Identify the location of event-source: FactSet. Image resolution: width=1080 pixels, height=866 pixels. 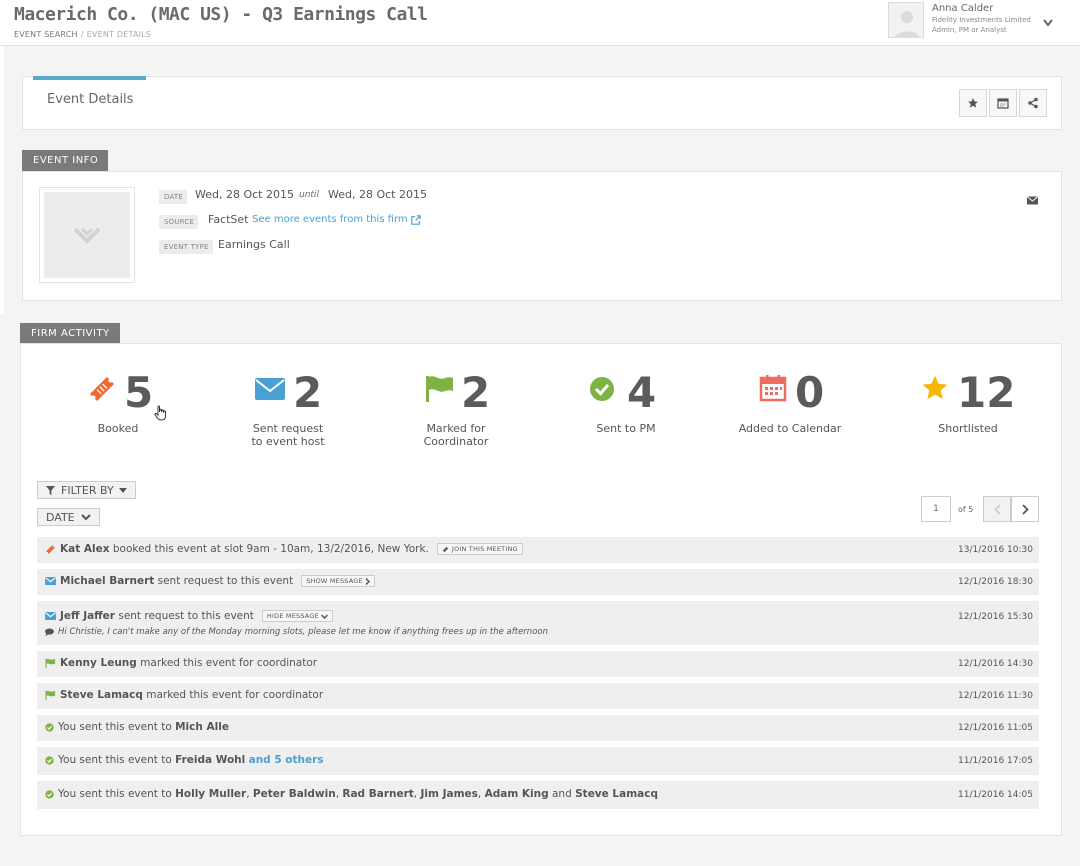
(228, 219).